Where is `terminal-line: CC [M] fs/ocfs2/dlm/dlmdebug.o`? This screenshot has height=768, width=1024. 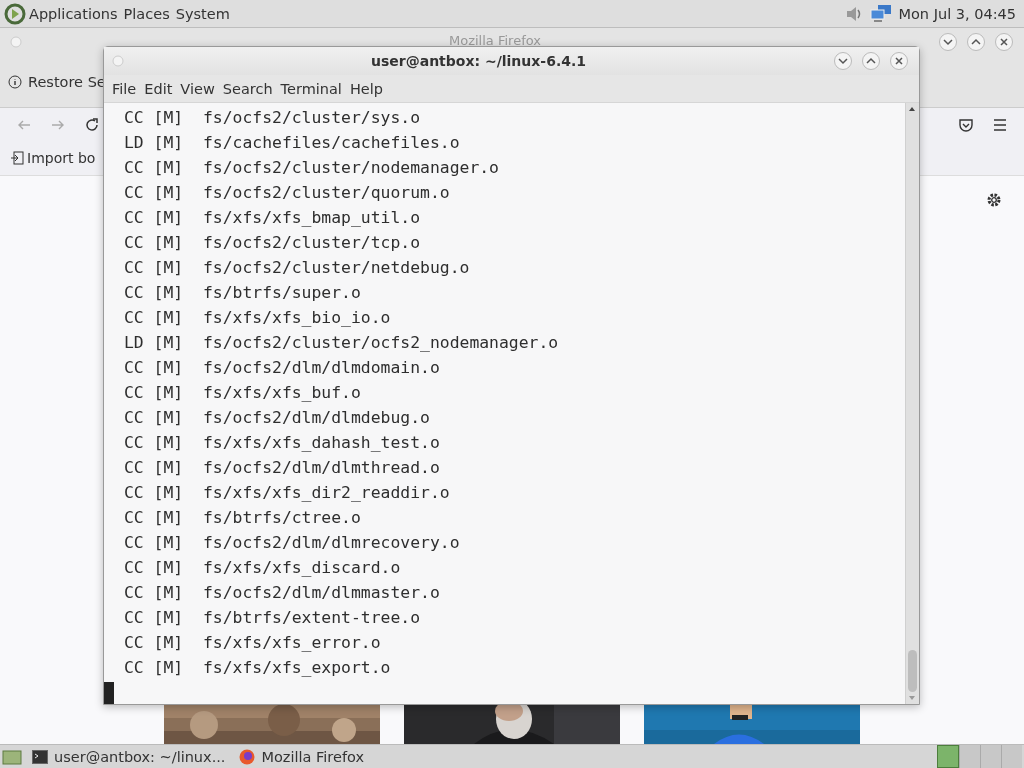 terminal-line: CC [M] fs/ocfs2/dlm/dlmdebug.o is located at coordinates (277, 418).